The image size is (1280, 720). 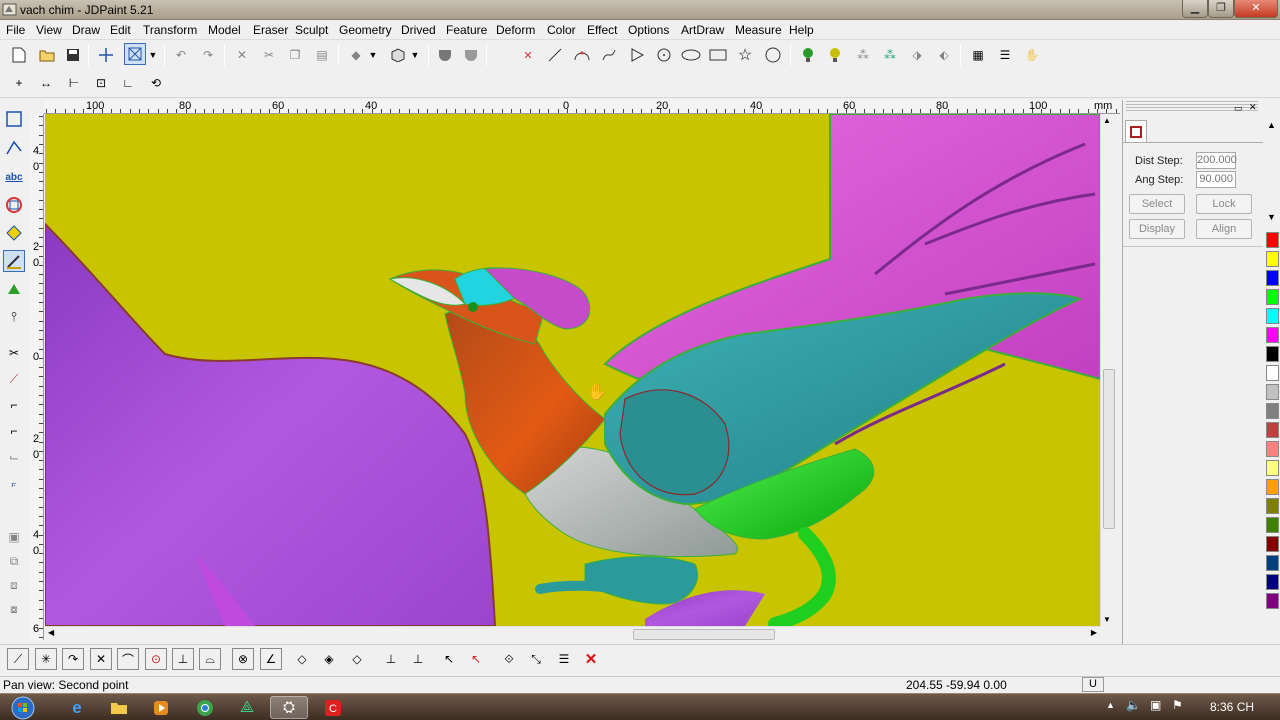 I want to click on shading-alt-icon, so click(x=471, y=55).